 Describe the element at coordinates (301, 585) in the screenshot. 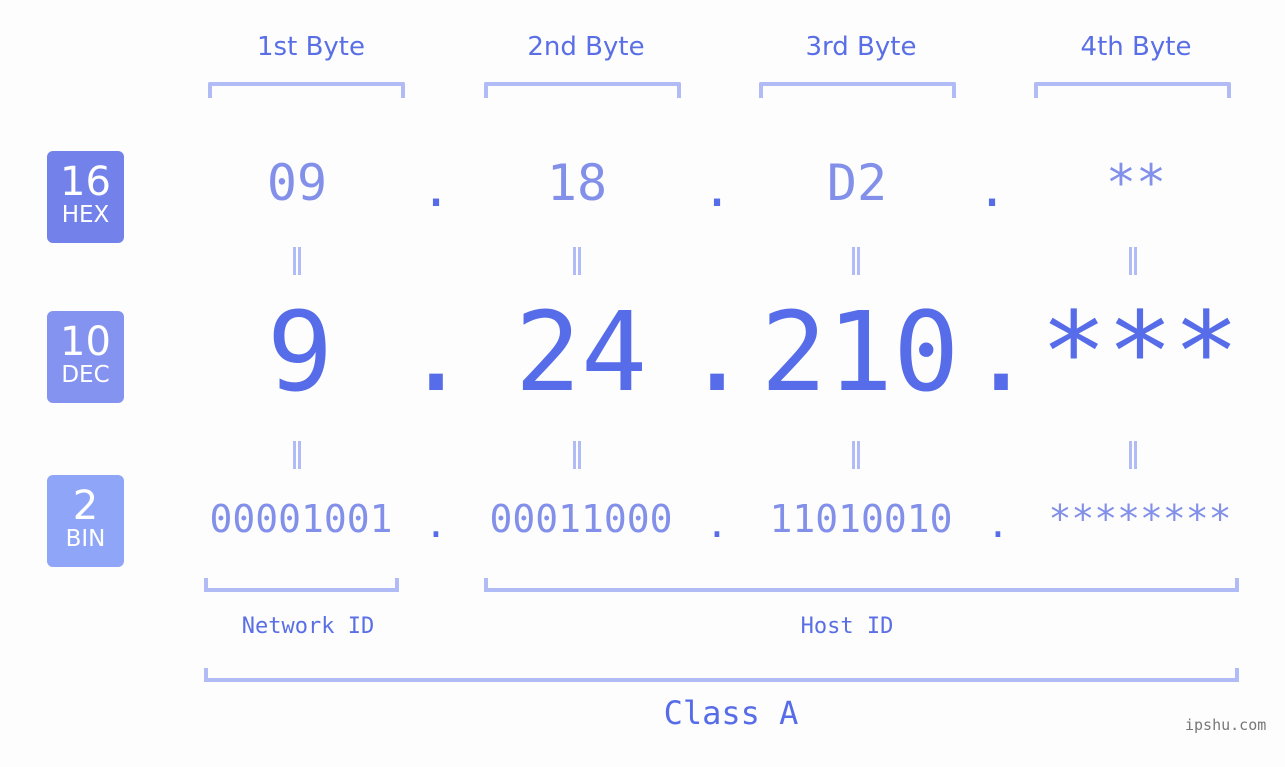

I see `network-bracket` at that location.